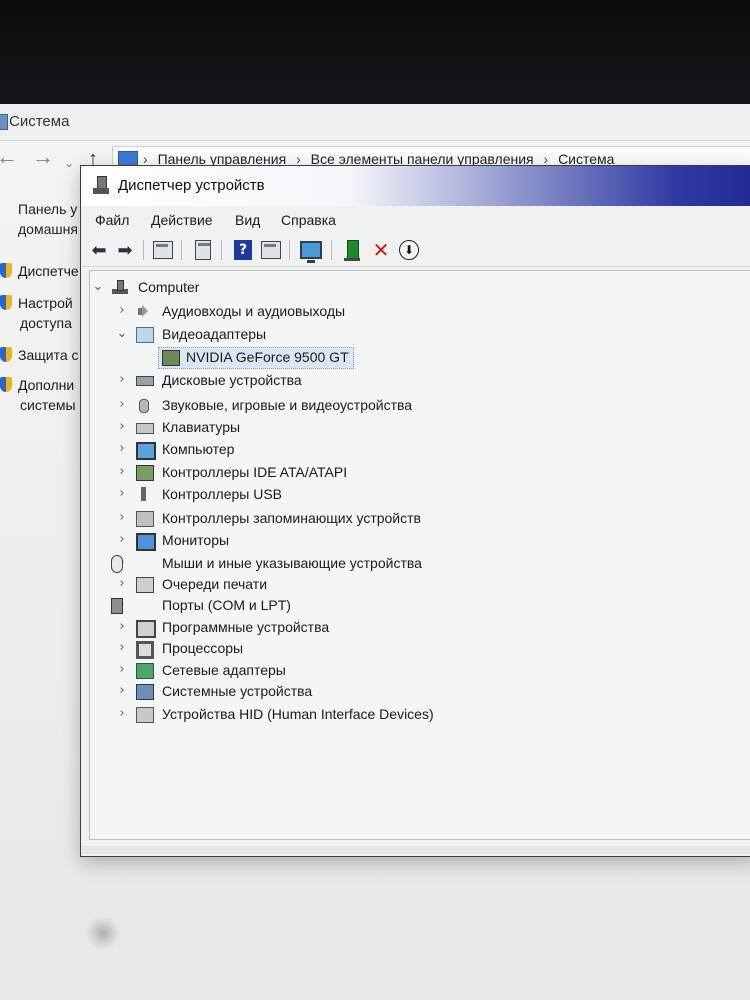  I want to click on tree-item-system-devices: › Системные устройства, so click(390, 691).